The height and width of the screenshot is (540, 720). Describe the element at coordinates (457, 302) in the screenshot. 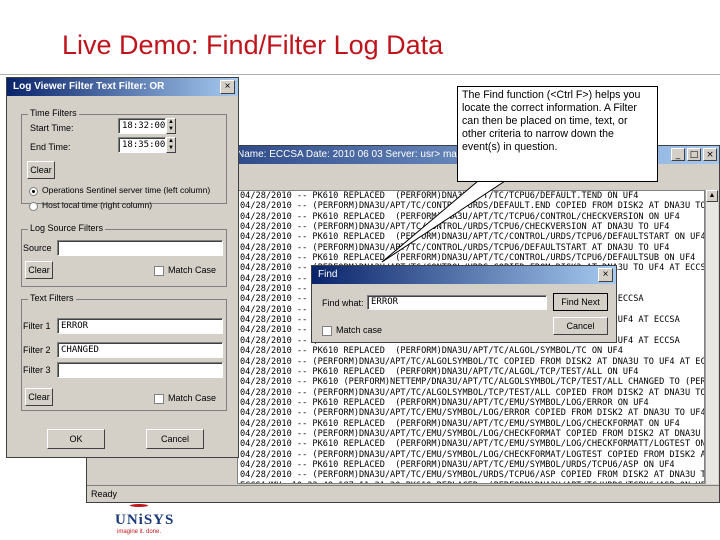

I see `find-what-input: ERROR` at that location.